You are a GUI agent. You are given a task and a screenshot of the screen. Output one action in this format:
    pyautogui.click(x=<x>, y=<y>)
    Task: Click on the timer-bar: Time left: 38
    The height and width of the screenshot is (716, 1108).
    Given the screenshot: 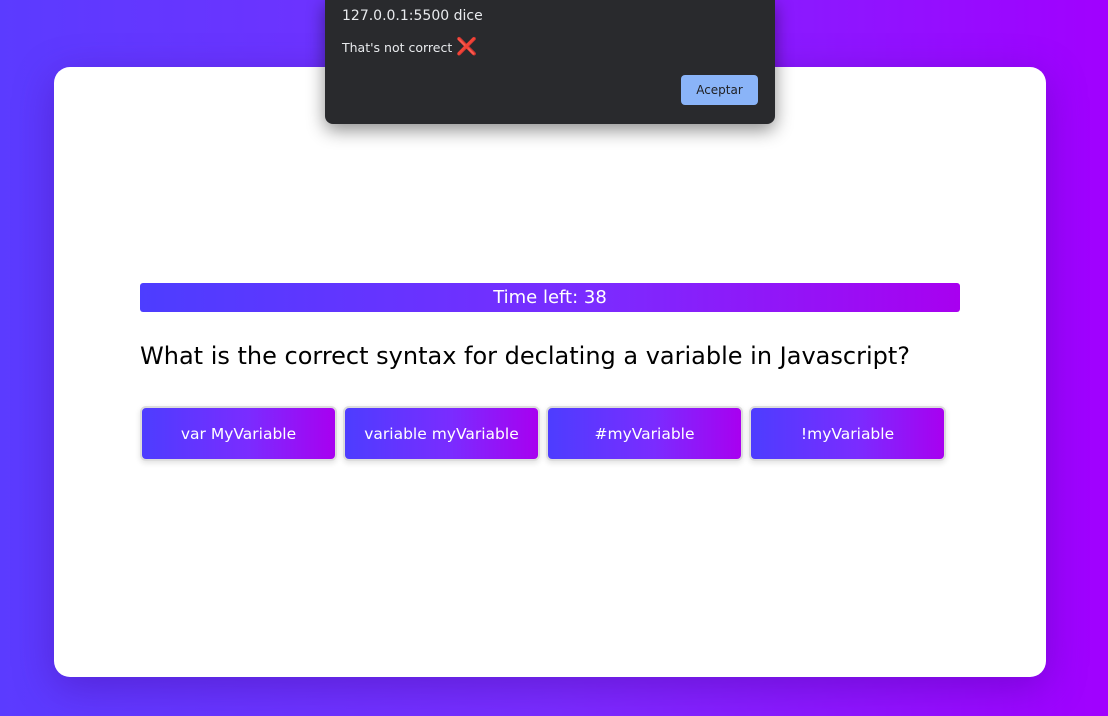 What is the action you would take?
    pyautogui.click(x=550, y=297)
    